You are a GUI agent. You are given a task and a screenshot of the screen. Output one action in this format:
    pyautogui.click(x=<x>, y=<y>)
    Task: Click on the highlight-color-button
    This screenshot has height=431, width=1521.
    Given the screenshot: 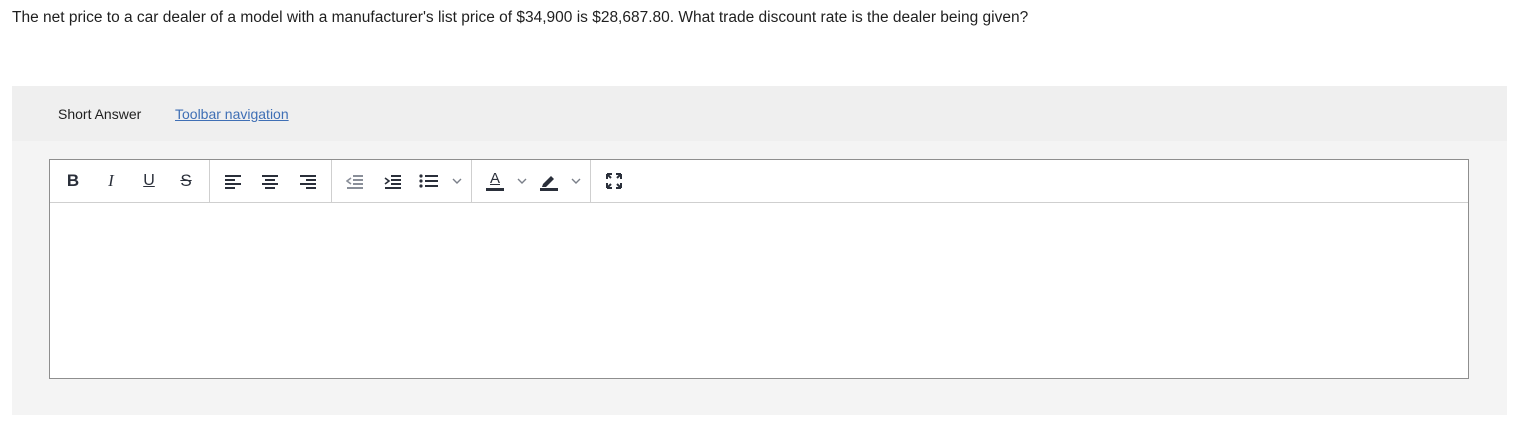 What is the action you would take?
    pyautogui.click(x=549, y=181)
    